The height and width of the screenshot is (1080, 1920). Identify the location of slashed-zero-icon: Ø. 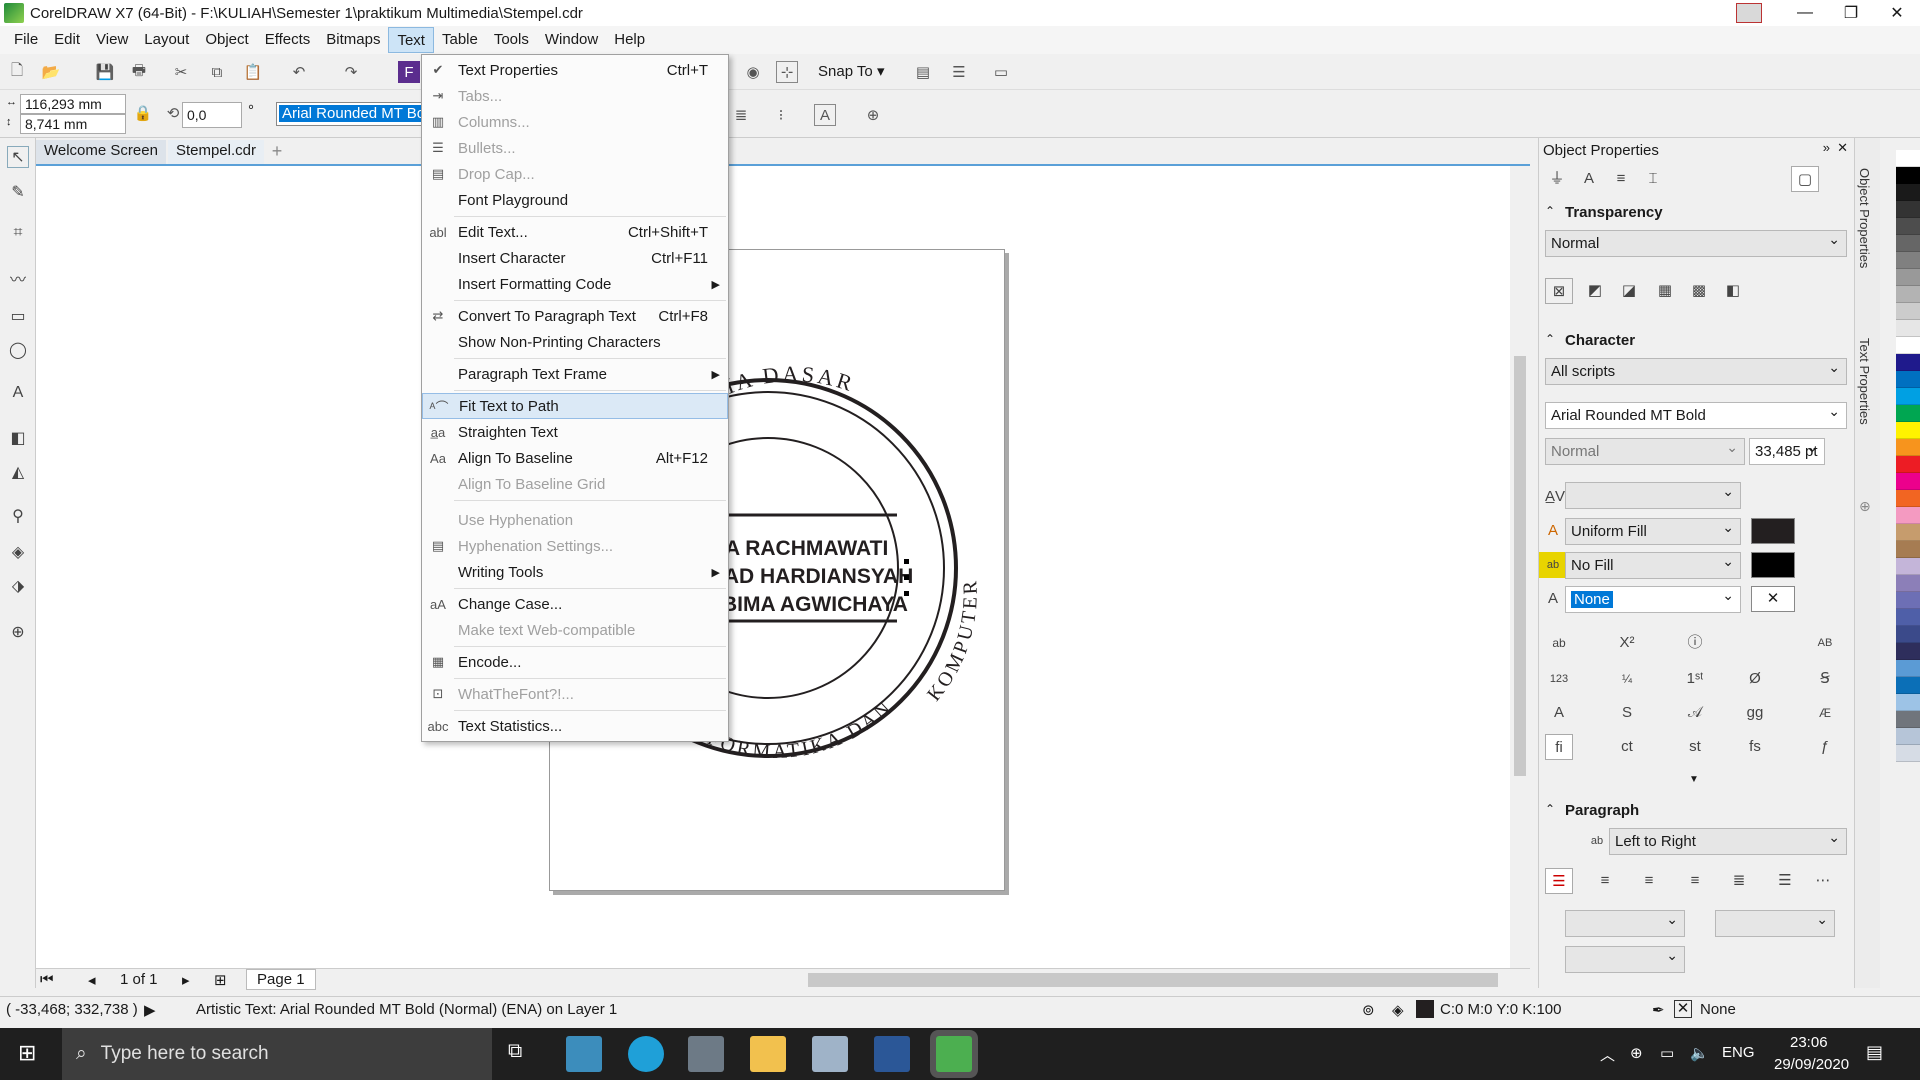
(1755, 679).